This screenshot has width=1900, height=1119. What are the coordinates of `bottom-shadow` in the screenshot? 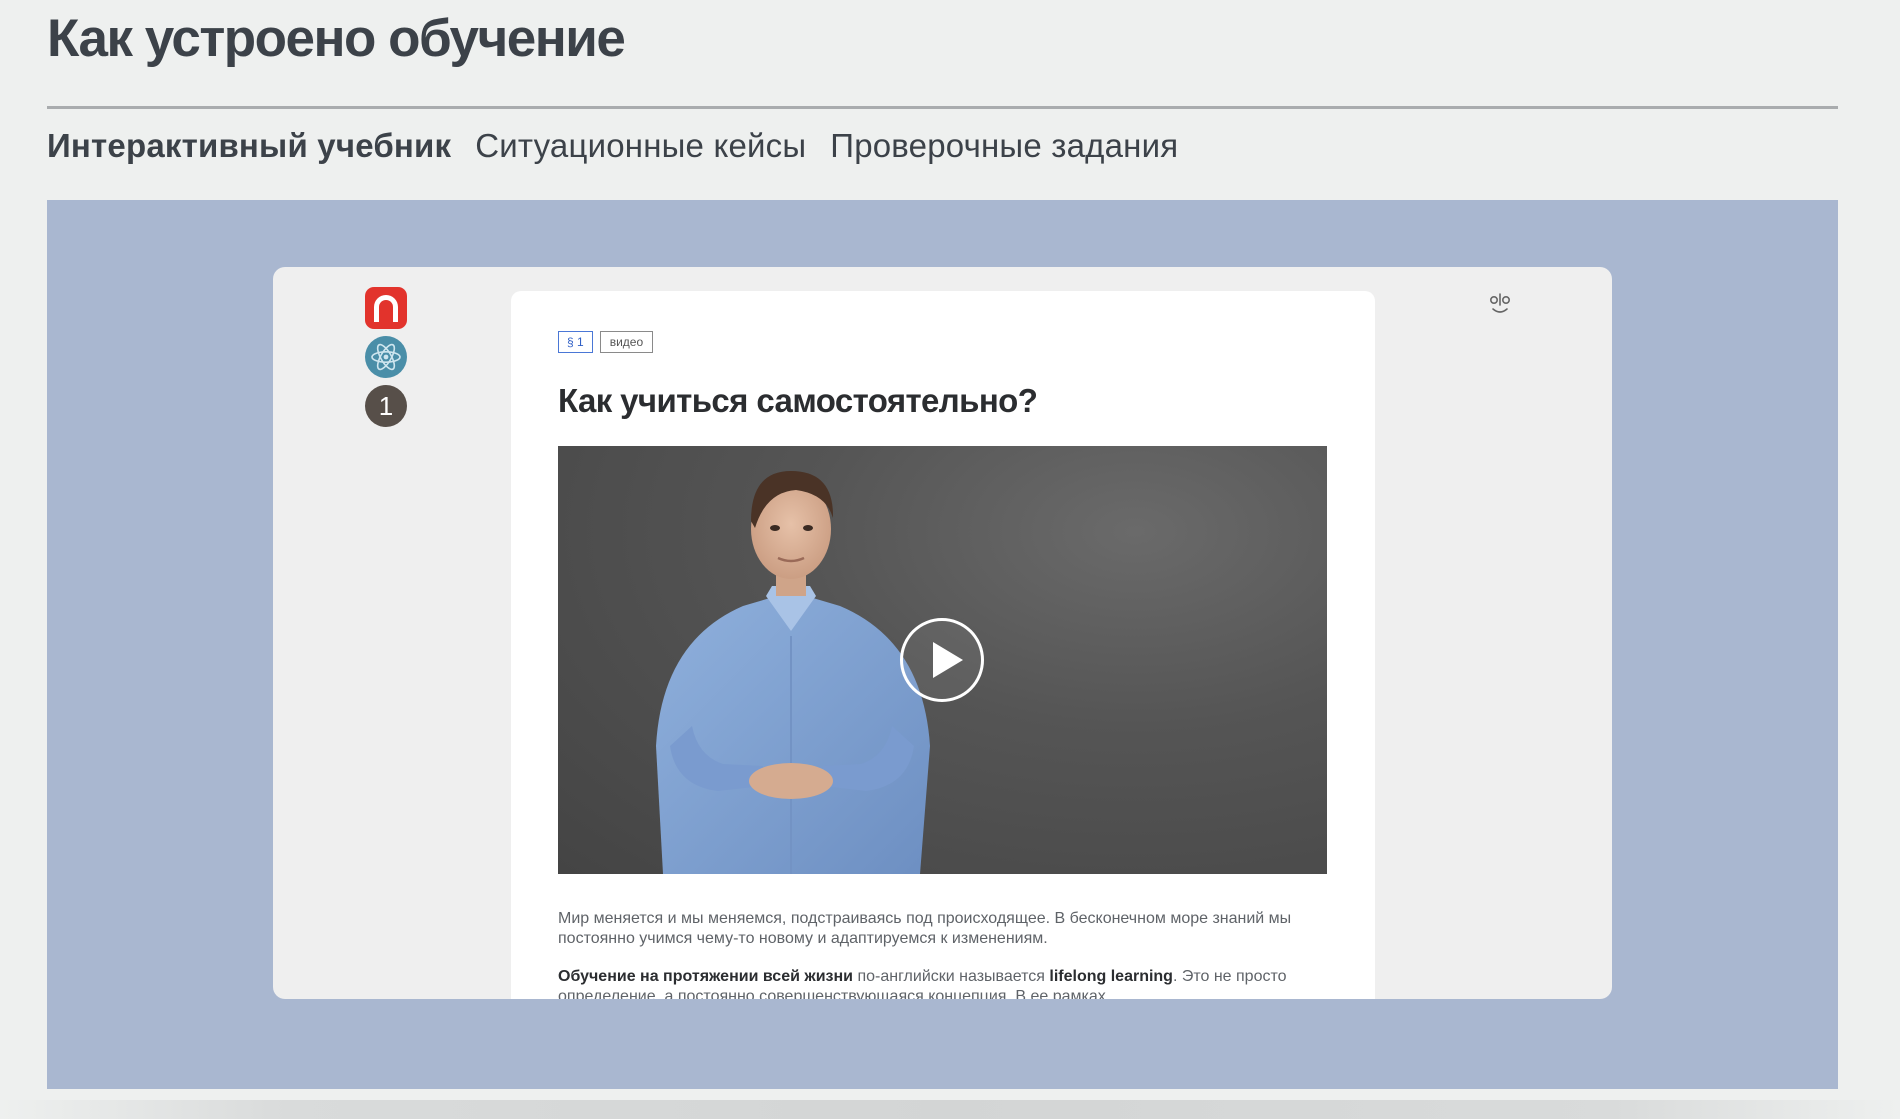 It's located at (950, 1109).